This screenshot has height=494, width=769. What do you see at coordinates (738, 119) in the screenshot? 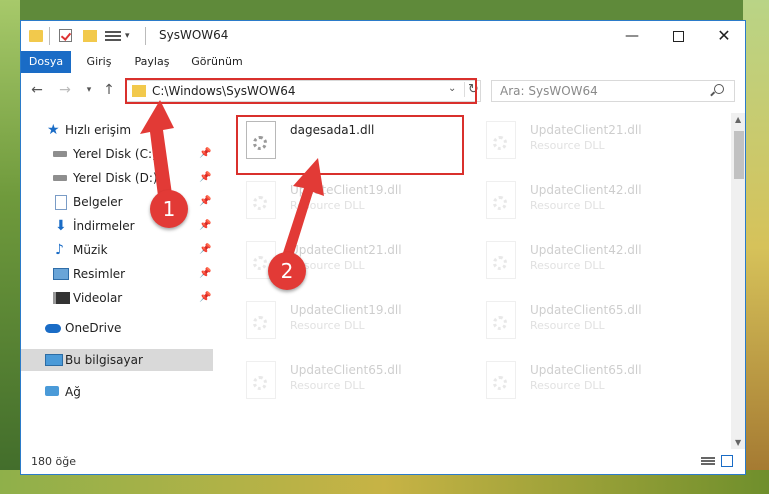
I see `scroll-up-icon: ▲` at bounding box center [738, 119].